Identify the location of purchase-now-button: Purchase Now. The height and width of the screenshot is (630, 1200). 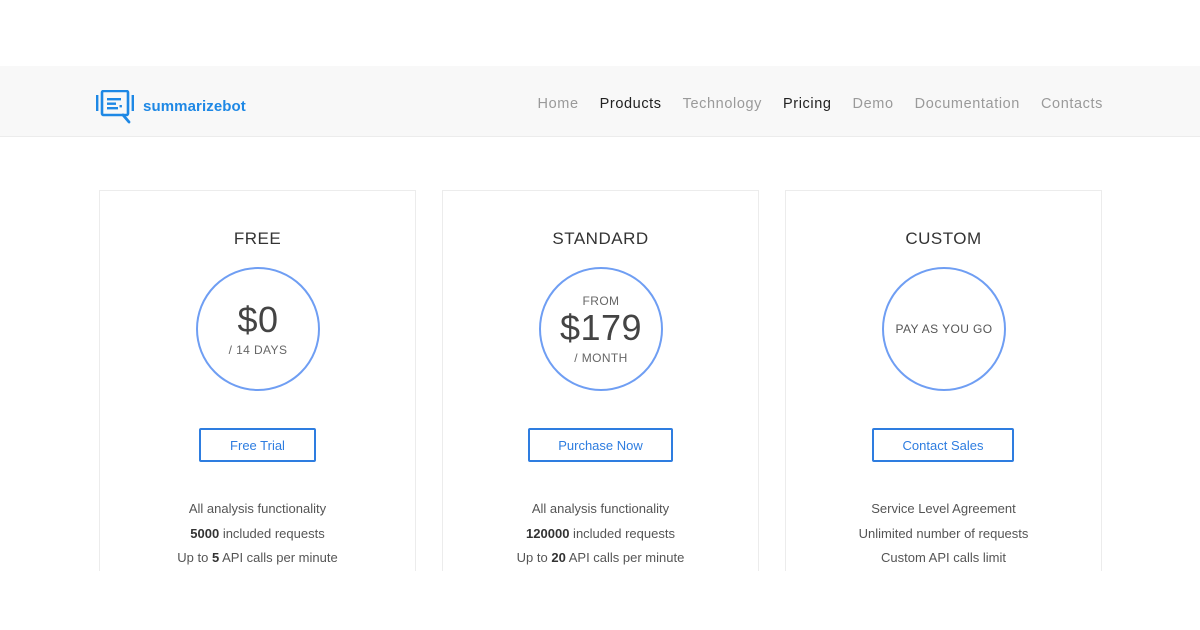
(600, 445).